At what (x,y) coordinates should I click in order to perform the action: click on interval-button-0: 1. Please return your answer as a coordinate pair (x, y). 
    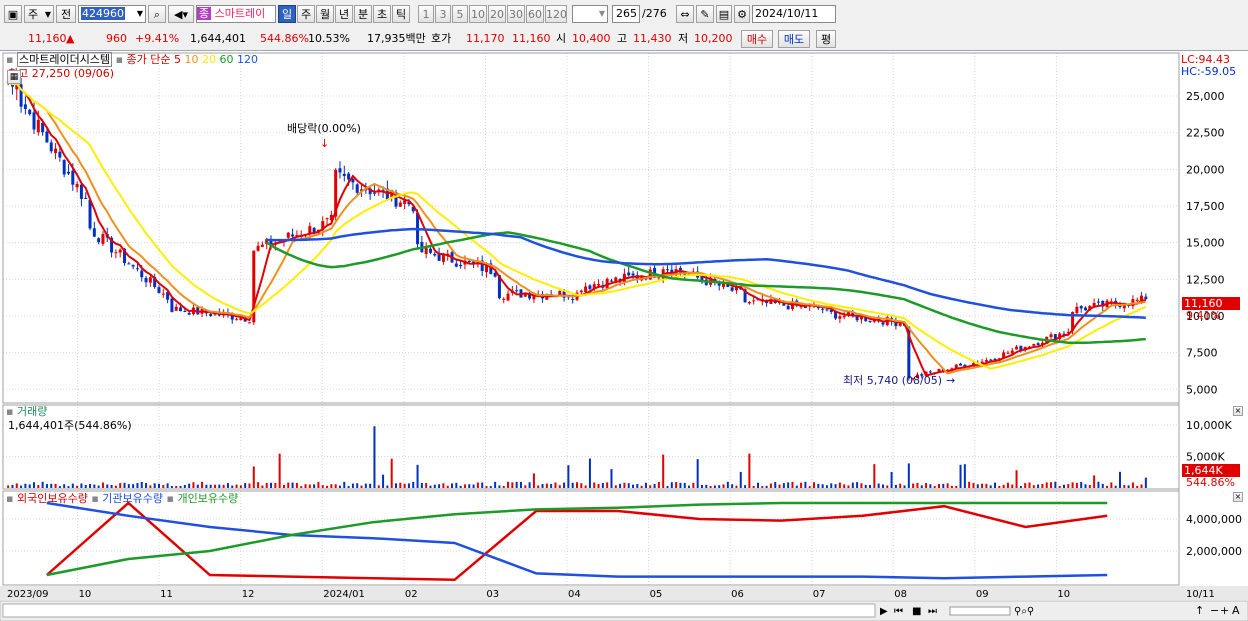
    Looking at the image, I should click on (426, 14).